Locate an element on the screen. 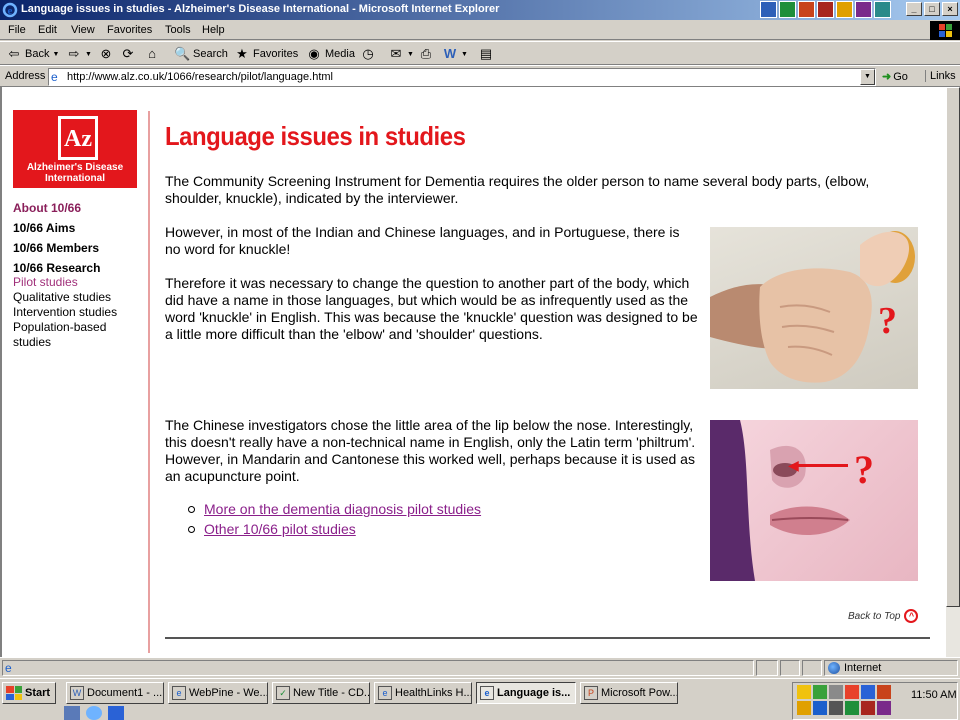  ie-quick-icon is located at coordinates (94, 713).